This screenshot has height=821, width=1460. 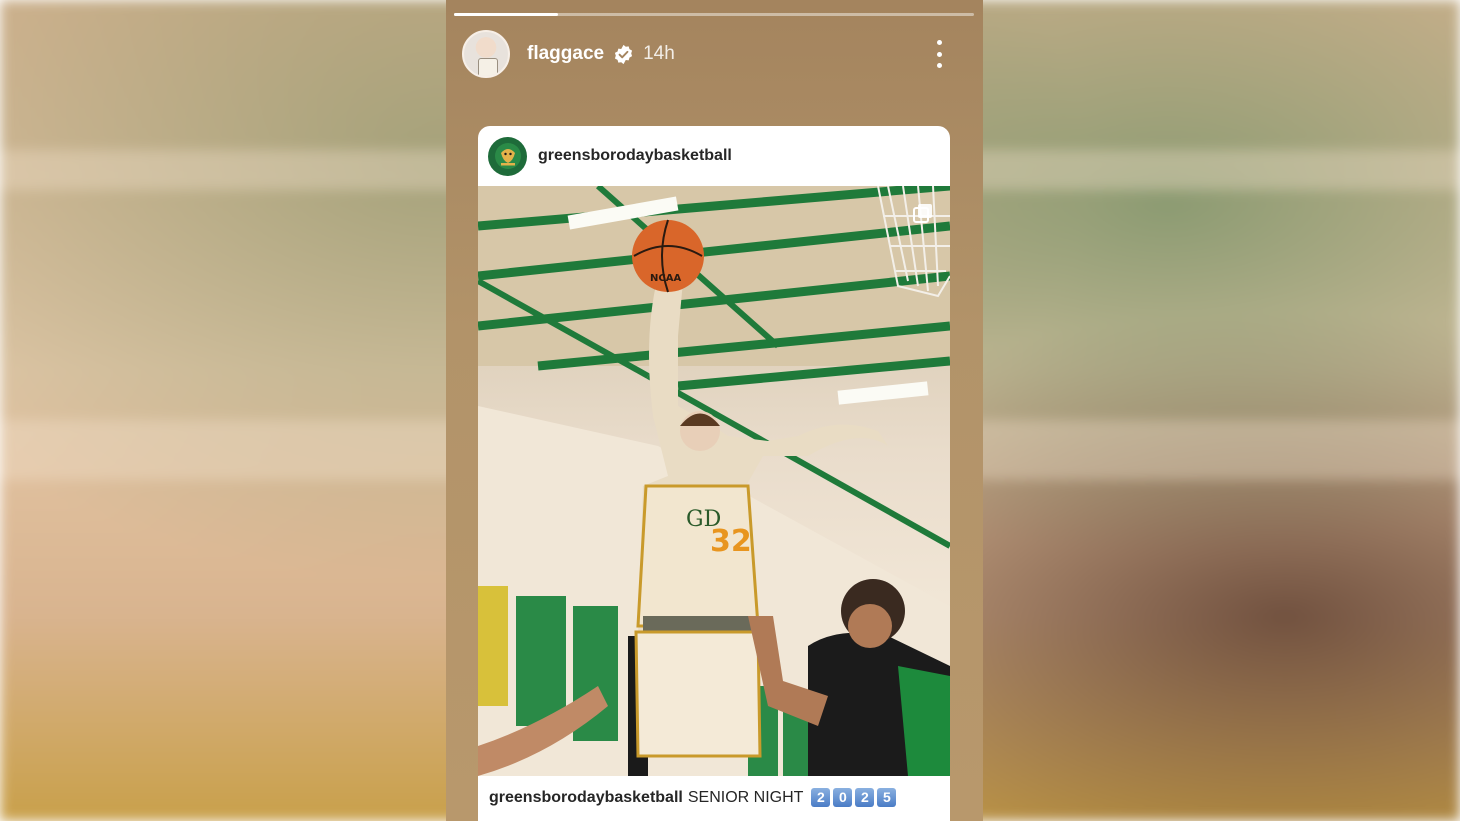 What do you see at coordinates (887, 797) in the screenshot?
I see `keycap-digit: 5` at bounding box center [887, 797].